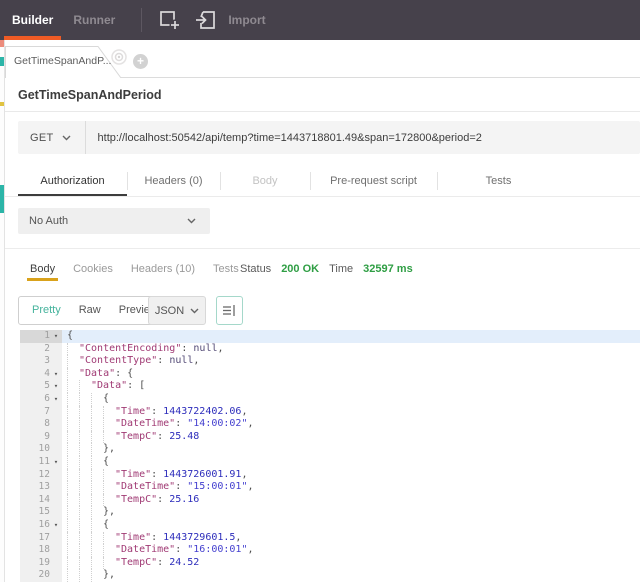 This screenshot has height=582, width=640. What do you see at coordinates (56, 563) in the screenshot?
I see `fold-arrow-placeholder` at bounding box center [56, 563].